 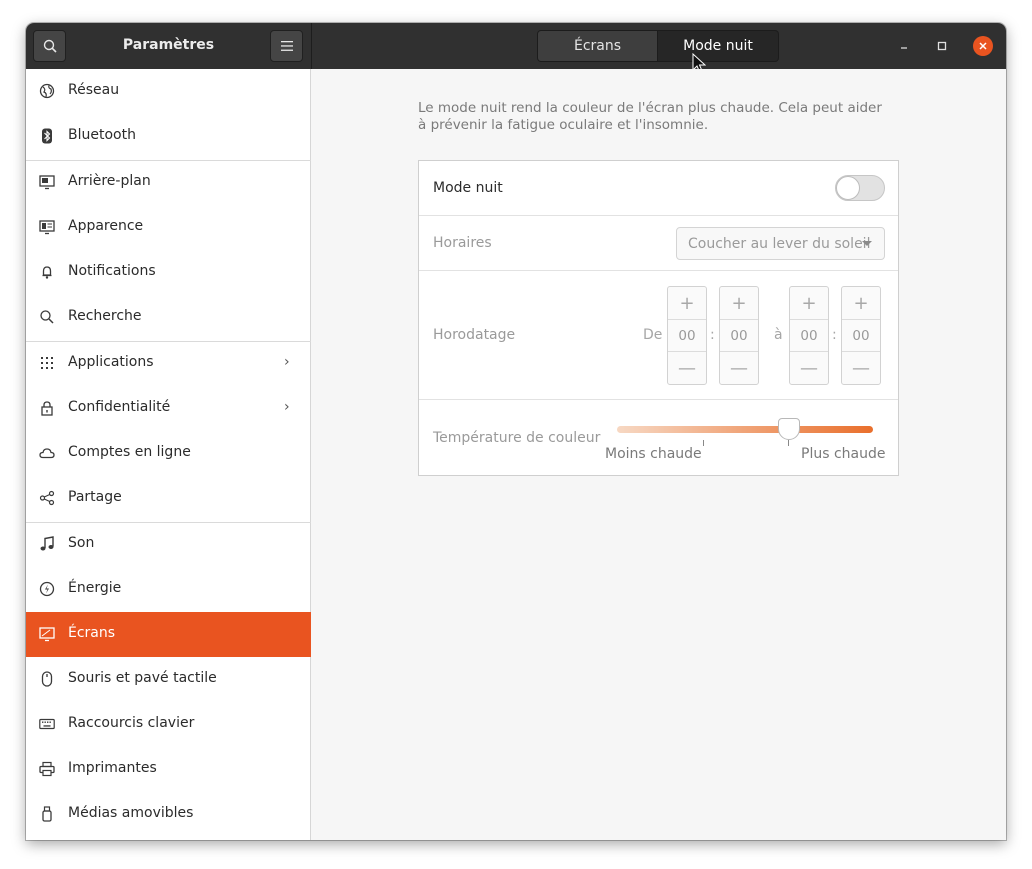 I want to click on sidebar-item-label: Souris et pavé tactile, so click(x=142, y=678).